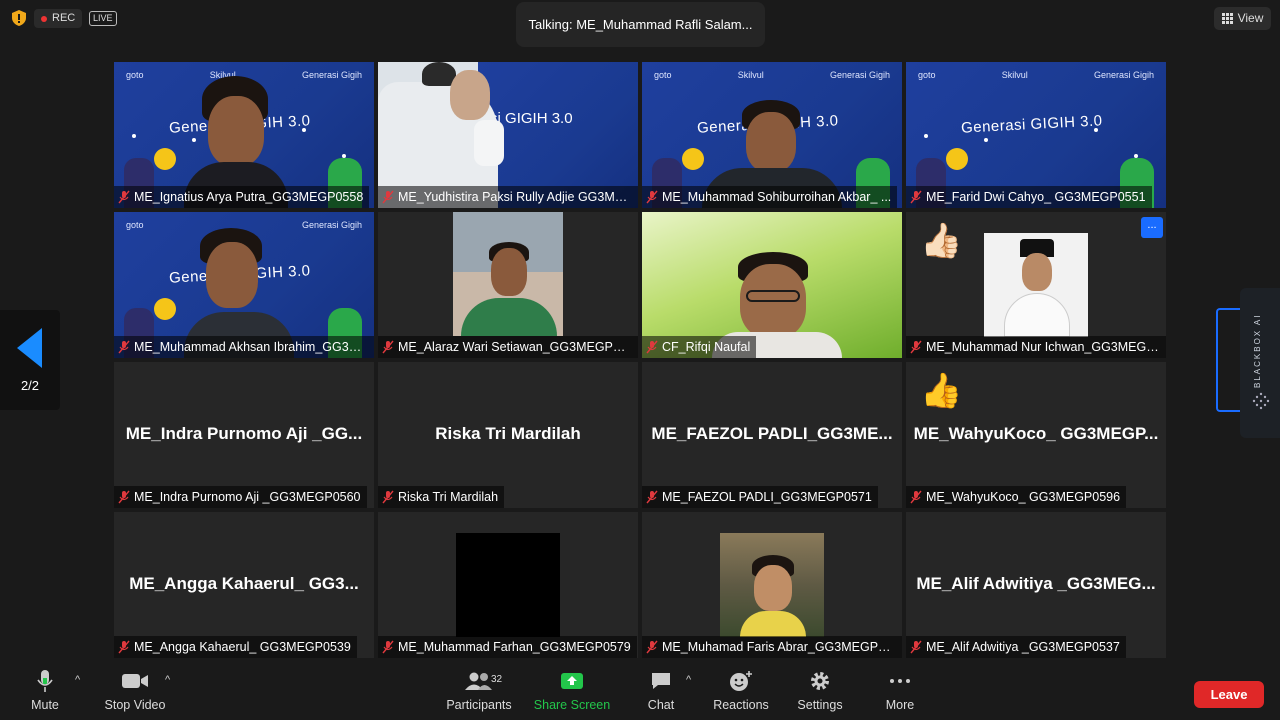  Describe the element at coordinates (900, 681) in the screenshot. I see `more-dots-icon` at that location.